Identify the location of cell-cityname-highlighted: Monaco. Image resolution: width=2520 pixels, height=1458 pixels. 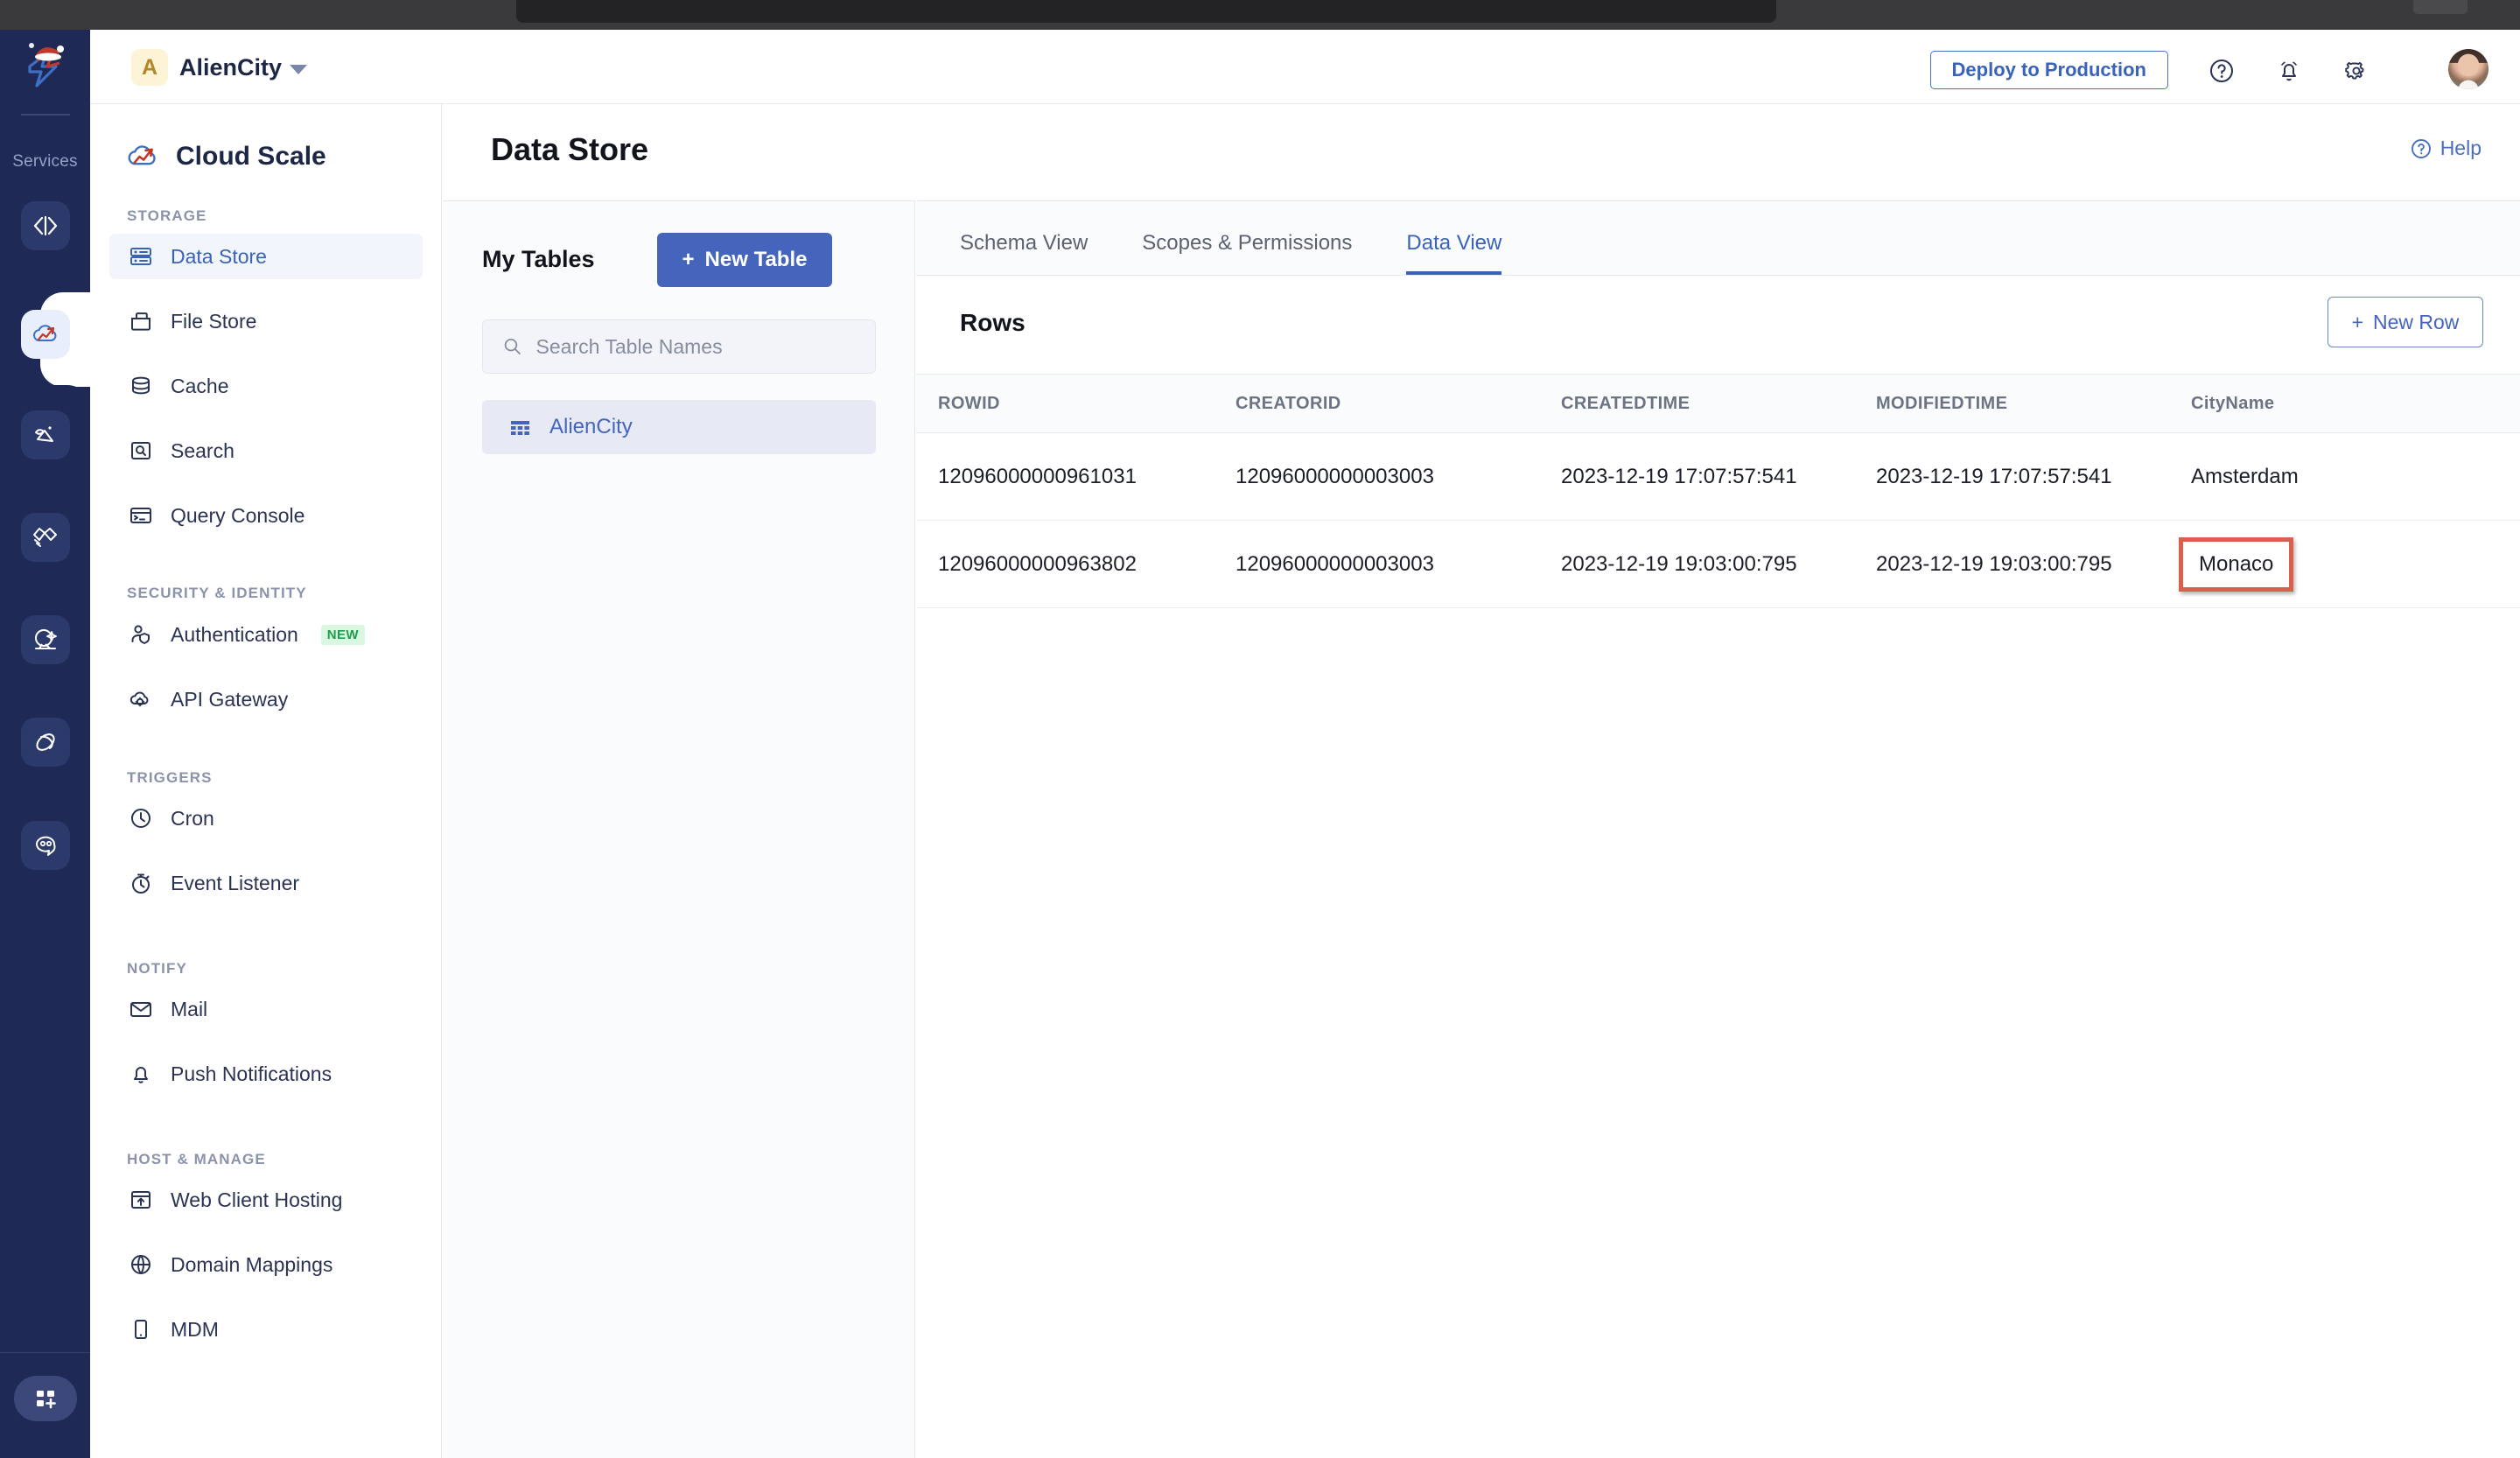
(2236, 564).